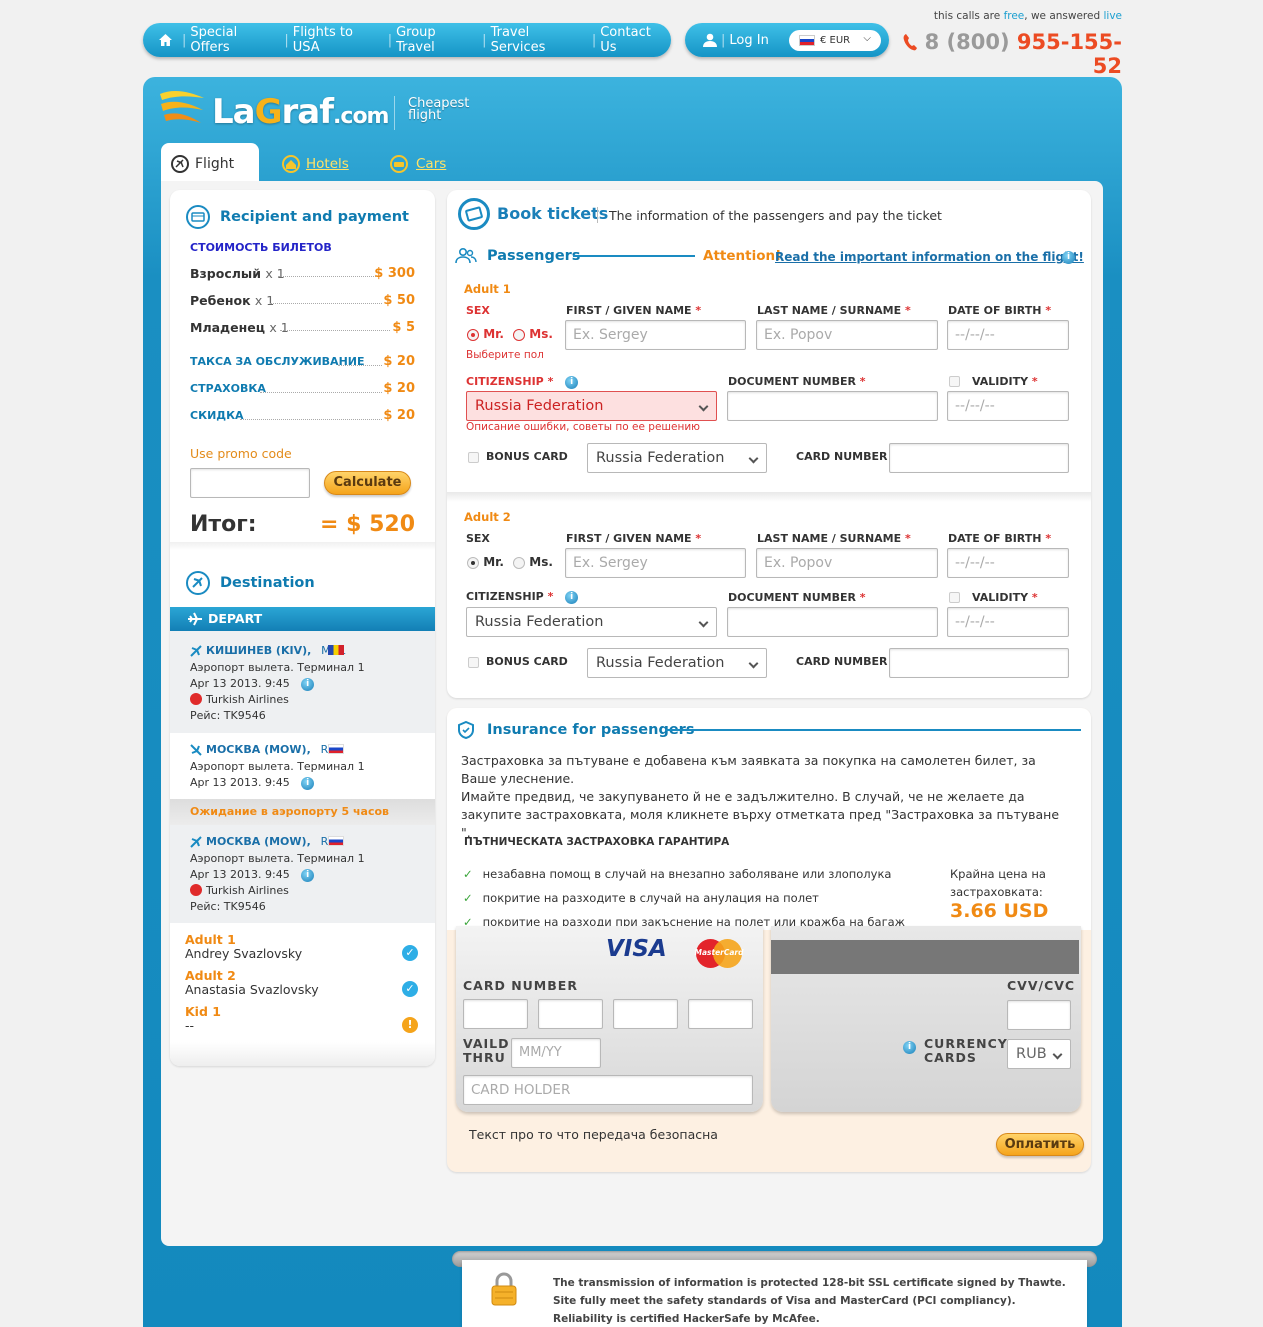 Image resolution: width=1263 pixels, height=1327 pixels. I want to click on valid-line: THRU, so click(484, 1057).